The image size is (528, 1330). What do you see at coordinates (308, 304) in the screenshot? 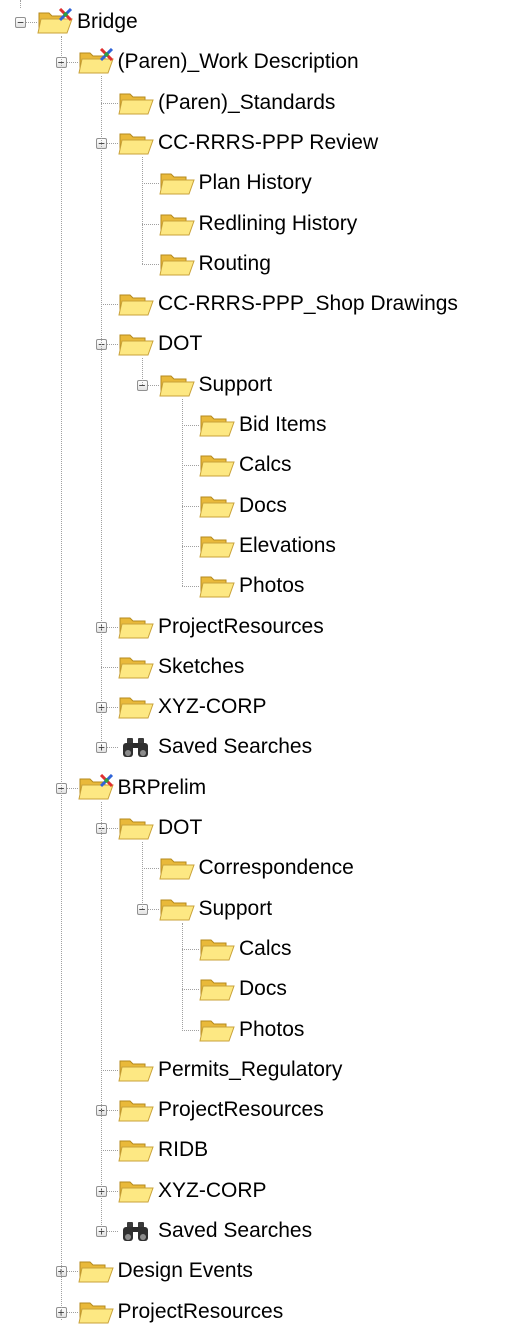
I see `tree-node-label: CC-RRRS-PPP_Shop Drawings` at bounding box center [308, 304].